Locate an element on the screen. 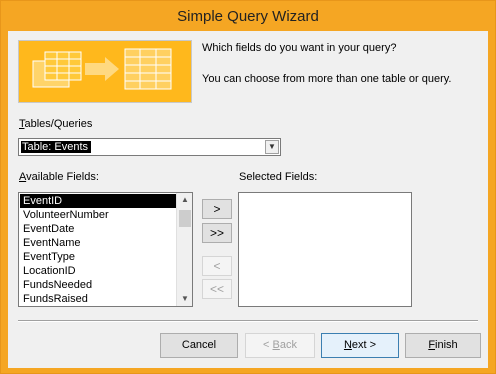 The image size is (496, 374). selected-fields-label: Selected Fields: is located at coordinates (278, 177).